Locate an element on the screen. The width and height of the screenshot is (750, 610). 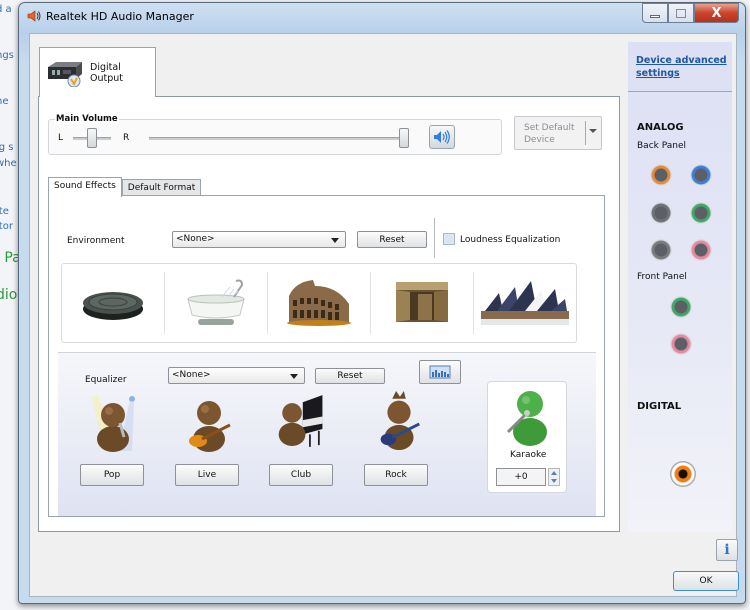
mute-button is located at coordinates (442, 137).